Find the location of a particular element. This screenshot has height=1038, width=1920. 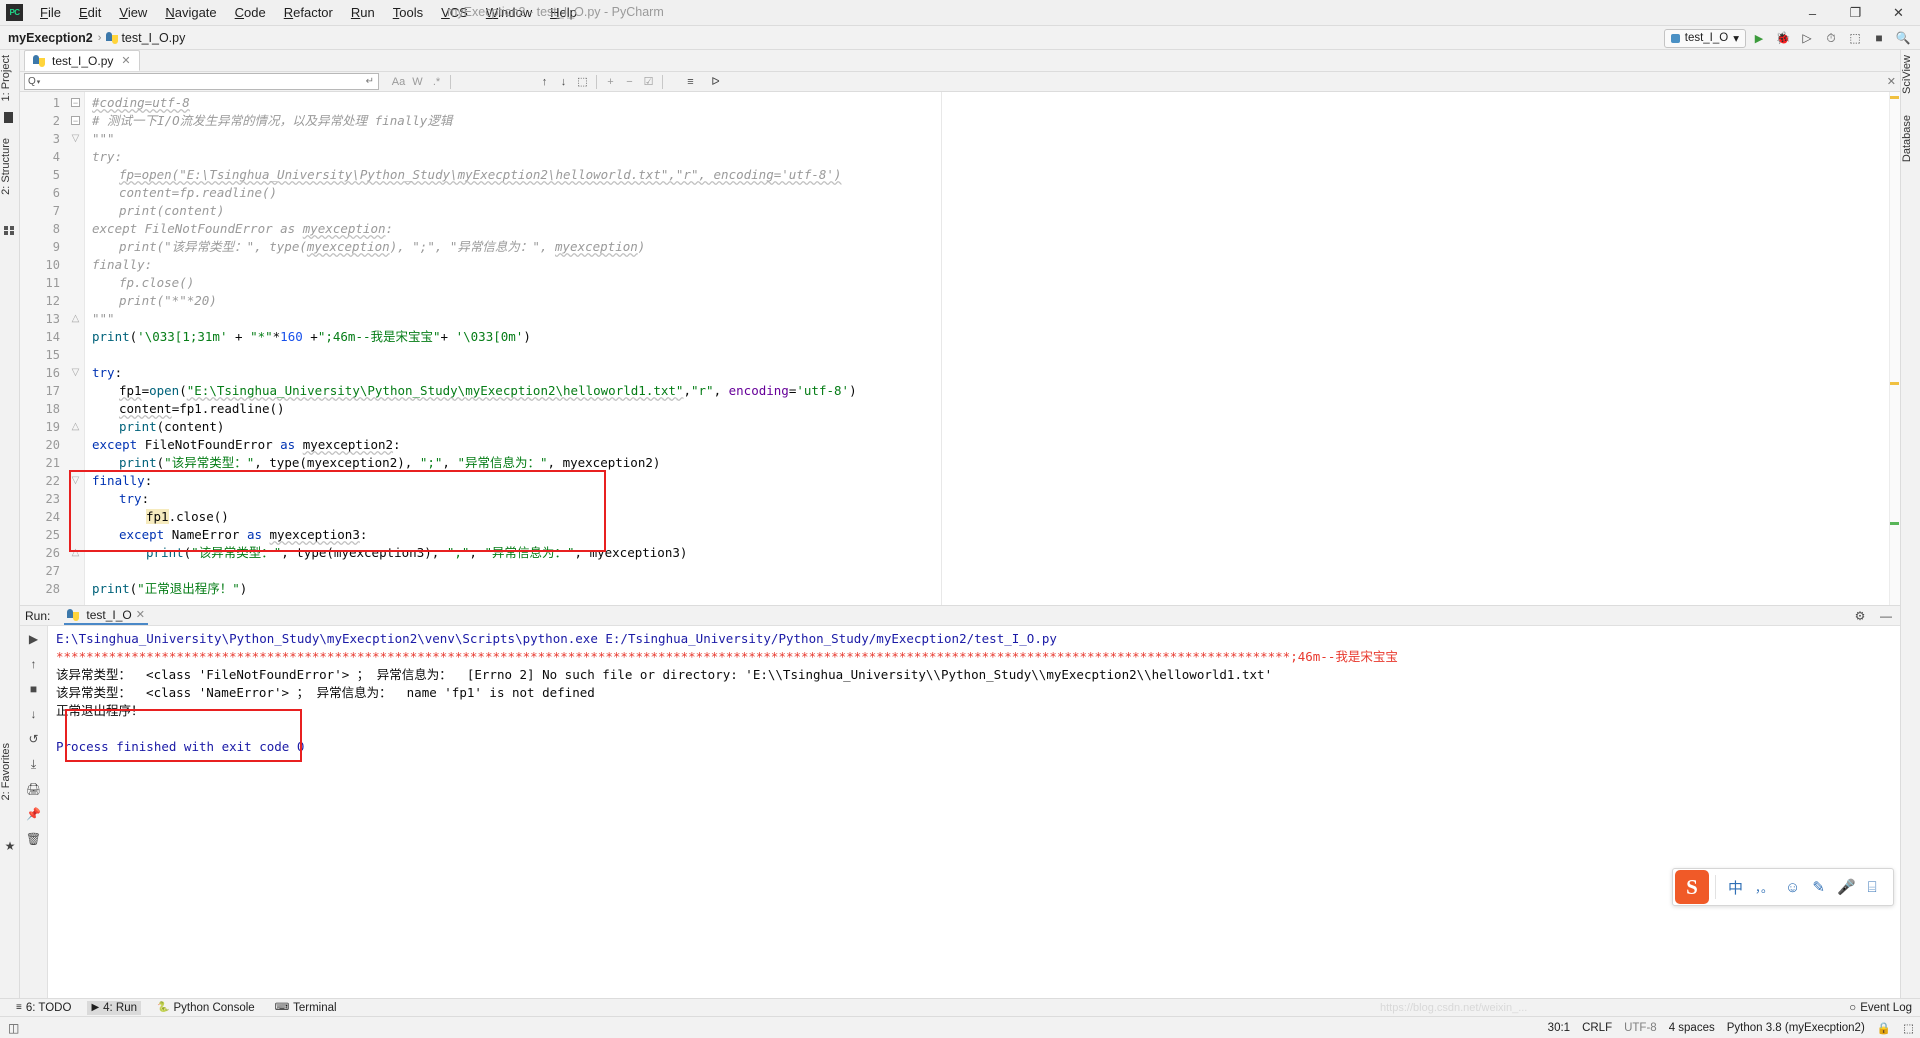

event-log-area: ○ Event Log is located at coordinates (1880, 1008).